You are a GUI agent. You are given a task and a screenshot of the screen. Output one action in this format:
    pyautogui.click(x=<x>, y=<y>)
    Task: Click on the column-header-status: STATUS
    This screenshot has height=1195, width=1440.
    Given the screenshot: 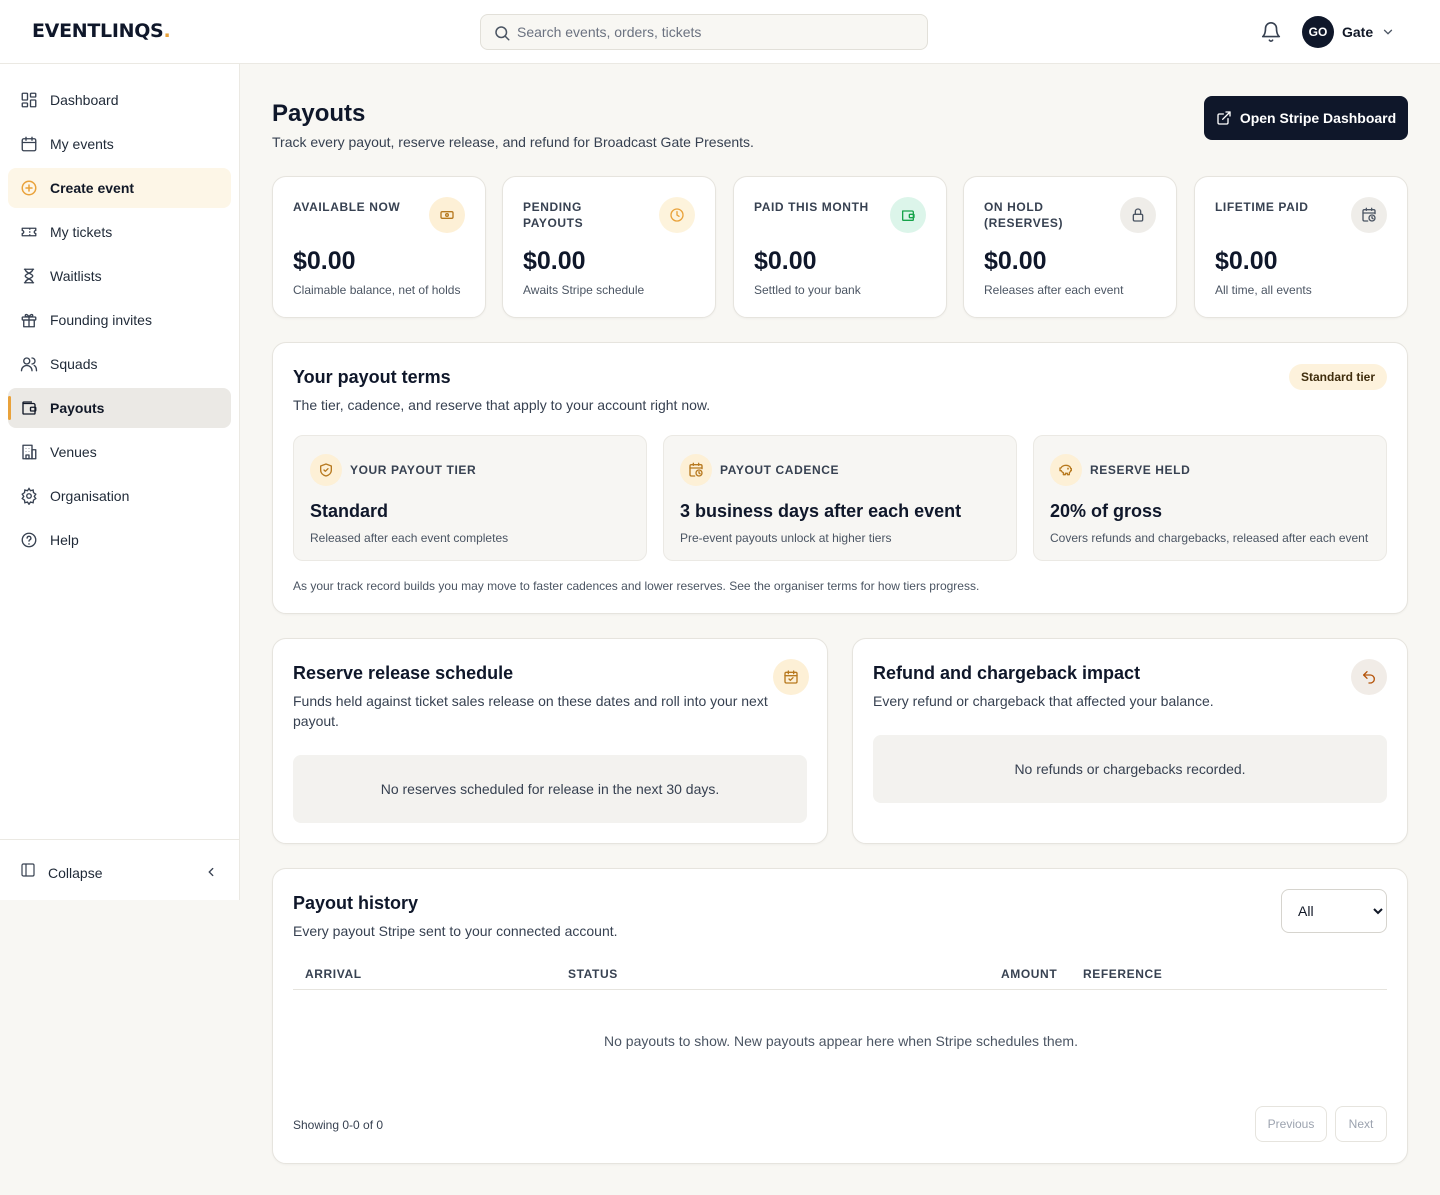 What is the action you would take?
    pyautogui.click(x=593, y=974)
    